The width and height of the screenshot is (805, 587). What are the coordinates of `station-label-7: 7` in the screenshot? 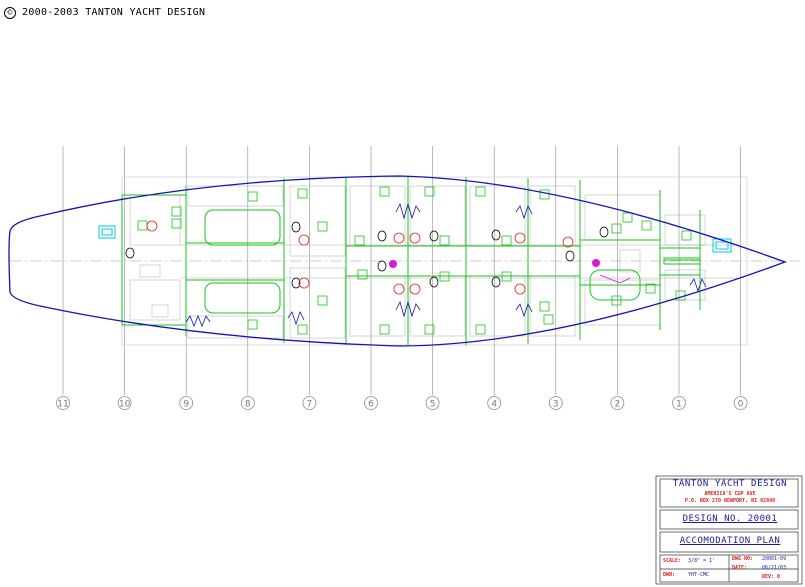 It's located at (310, 405).